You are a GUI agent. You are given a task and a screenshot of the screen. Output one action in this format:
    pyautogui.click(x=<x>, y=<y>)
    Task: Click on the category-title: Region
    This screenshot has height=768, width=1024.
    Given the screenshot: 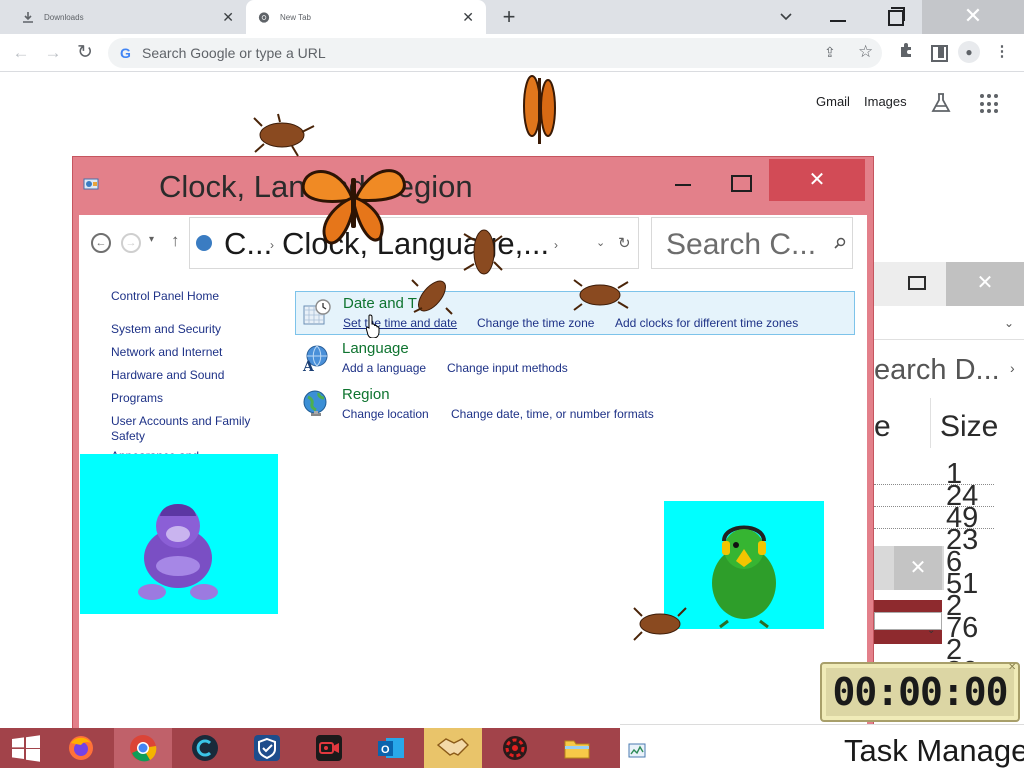 What is the action you would take?
    pyautogui.click(x=366, y=394)
    